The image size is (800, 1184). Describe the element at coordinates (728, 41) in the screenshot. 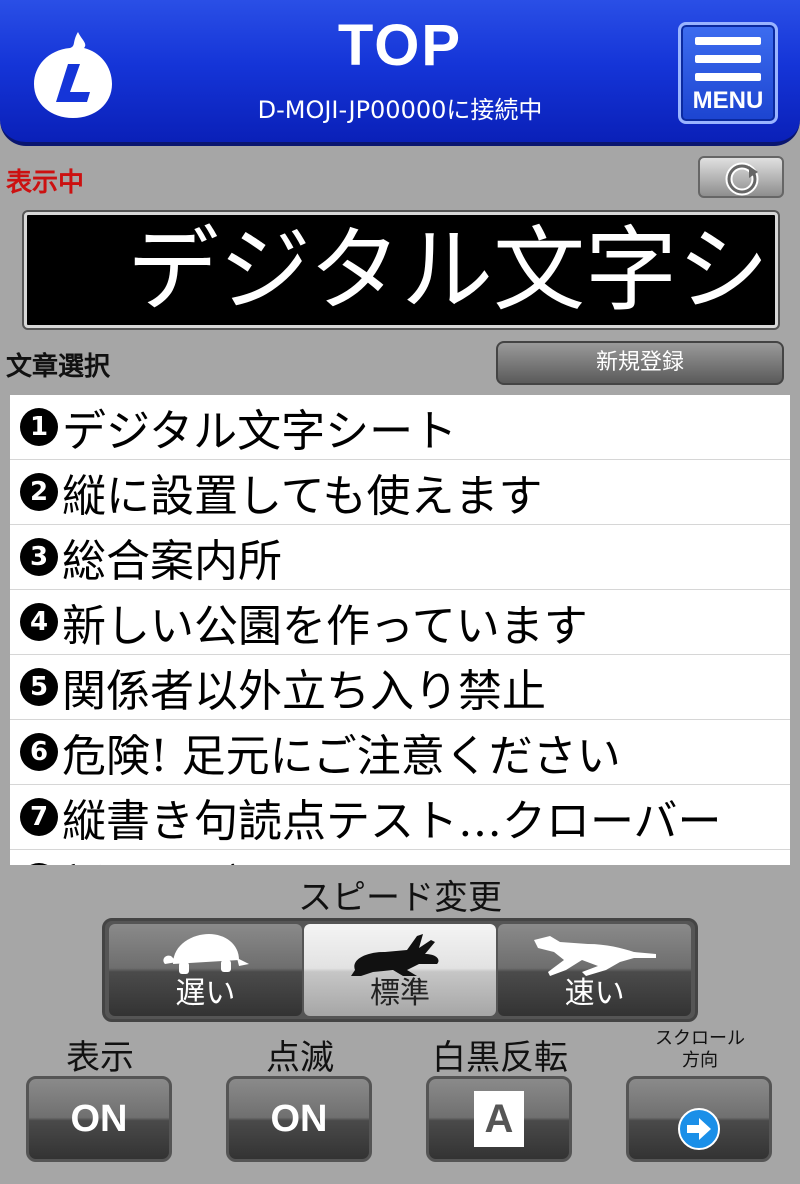

I see `hamburger-icon` at that location.